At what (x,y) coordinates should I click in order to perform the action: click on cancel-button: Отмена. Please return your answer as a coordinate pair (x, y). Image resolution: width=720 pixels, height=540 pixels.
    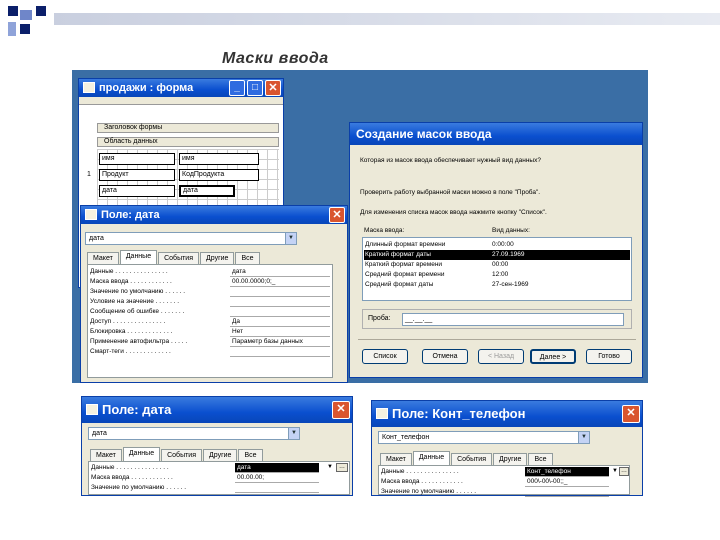
    Looking at the image, I should click on (445, 356).